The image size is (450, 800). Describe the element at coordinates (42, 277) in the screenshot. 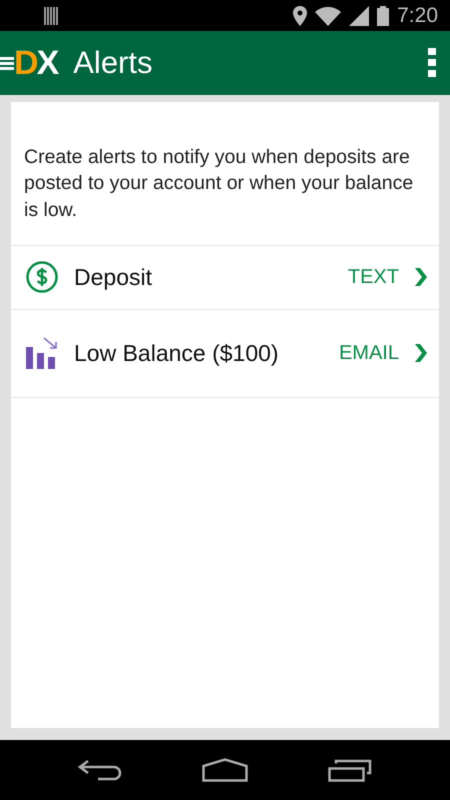

I see `dollar-icon` at that location.